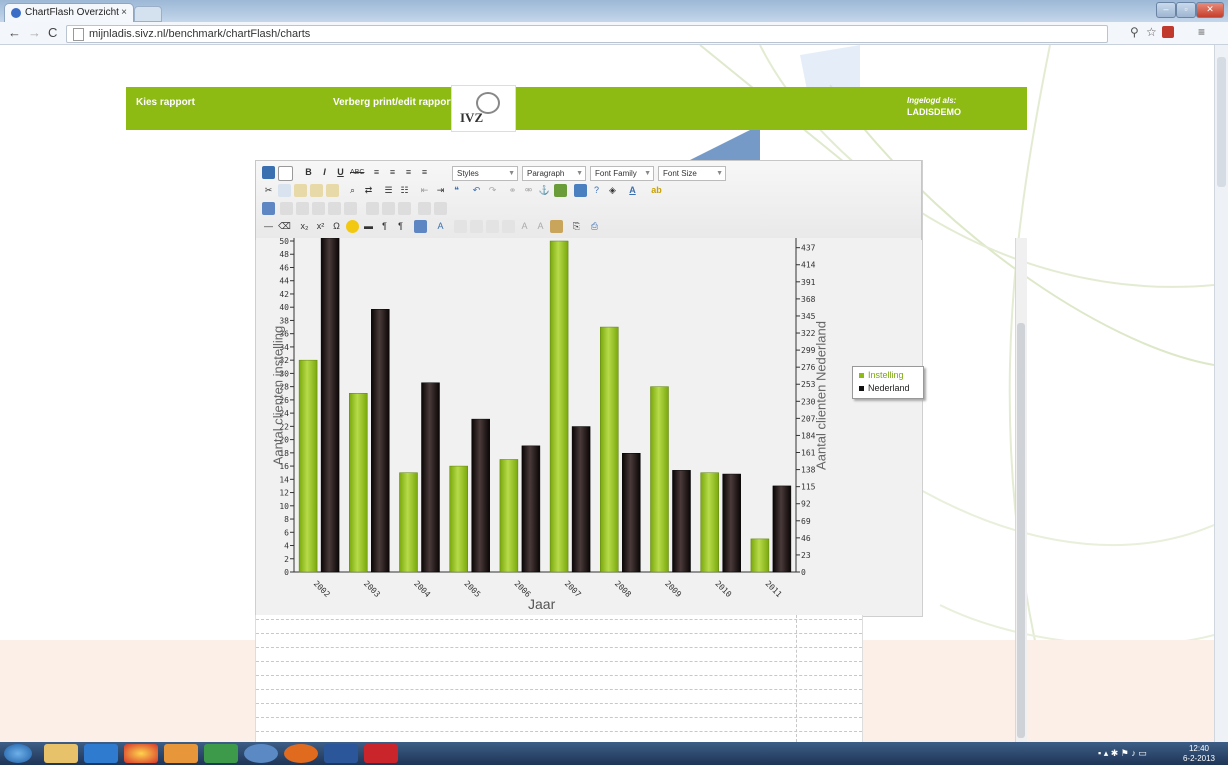  I want to click on hide-print-edit-link: Verberg print/edit rapport, so click(393, 102).